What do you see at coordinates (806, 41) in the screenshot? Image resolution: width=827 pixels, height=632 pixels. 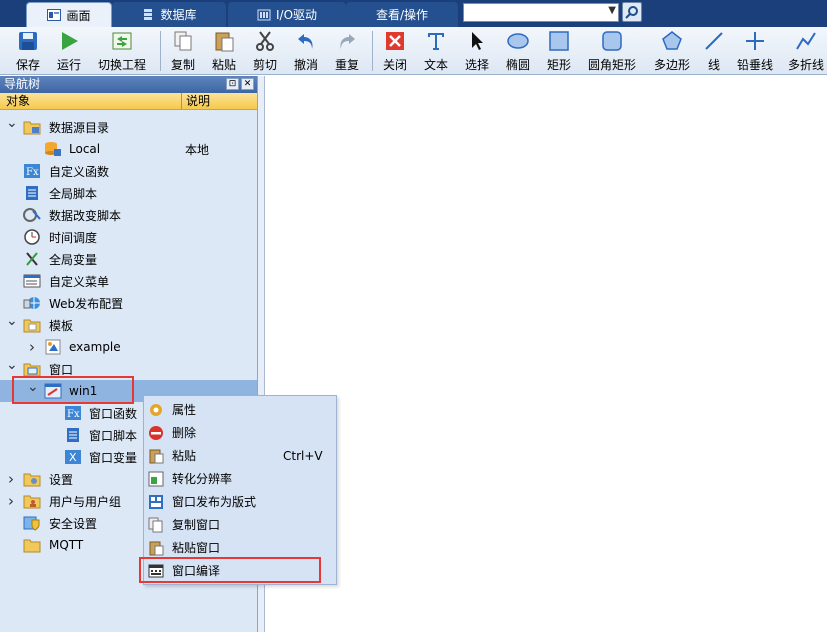 I see `polyline-icon` at bounding box center [806, 41].